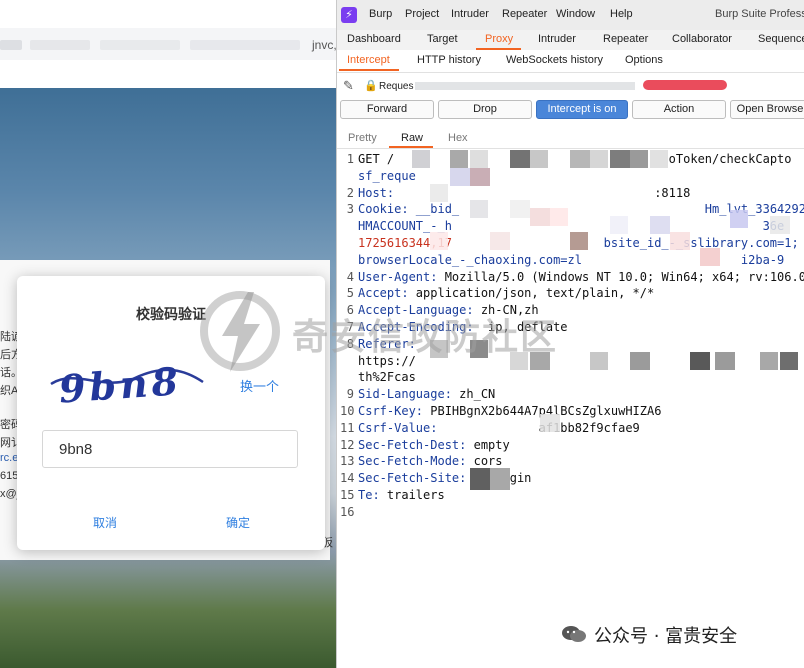  Describe the element at coordinates (409, 209) in the screenshot. I see `request-line-segment: Cookie: __bid_` at that location.